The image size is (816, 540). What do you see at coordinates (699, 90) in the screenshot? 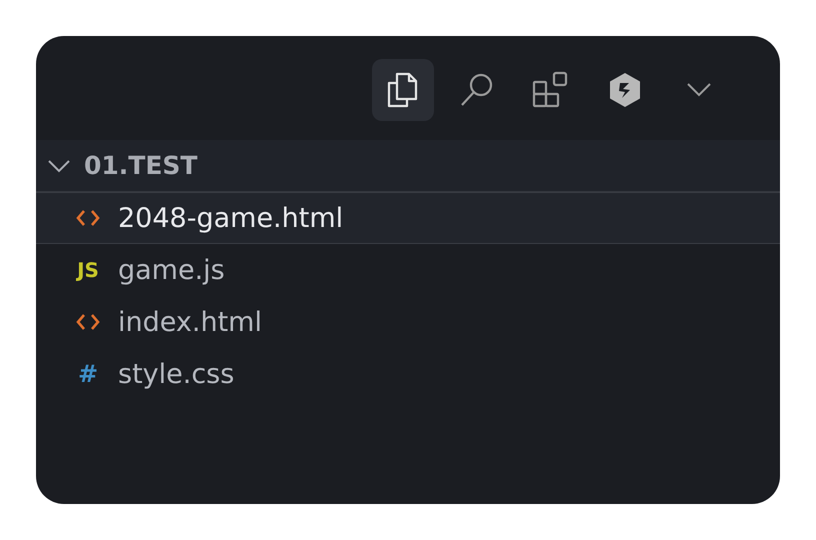
I see `chevron-down-icon` at bounding box center [699, 90].